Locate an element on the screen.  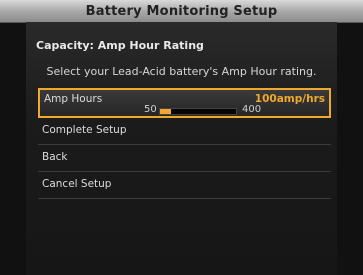
menu-item-amp-hours: Amp Hours 100amp/hrs 50 400 is located at coordinates (184, 103).